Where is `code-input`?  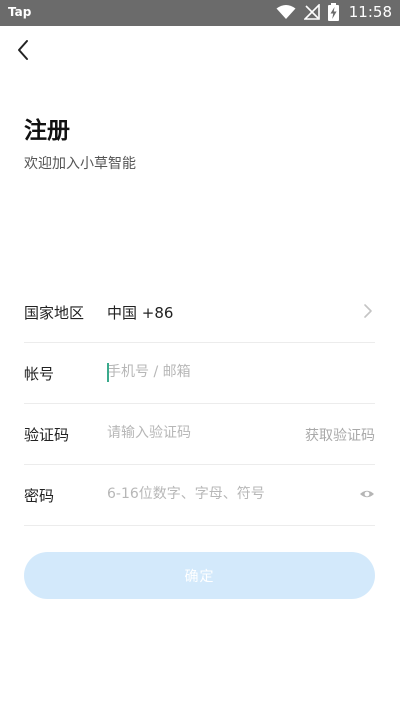 code-input is located at coordinates (202, 433).